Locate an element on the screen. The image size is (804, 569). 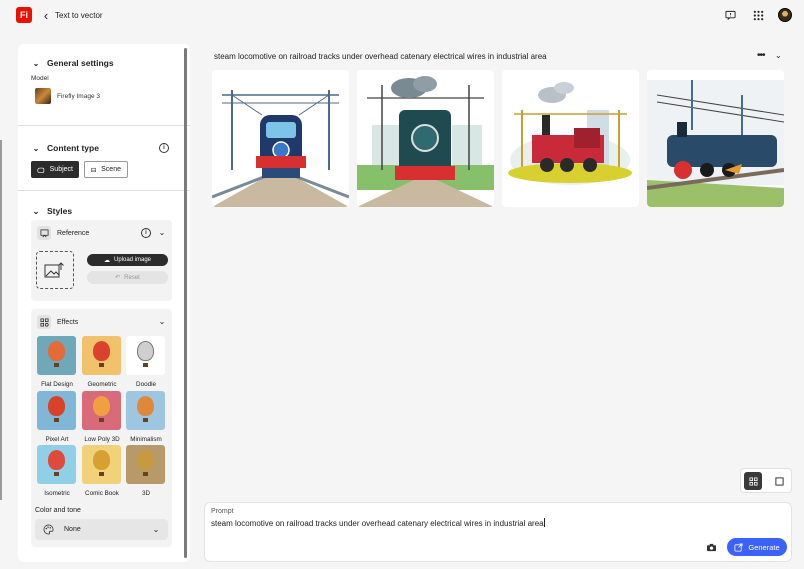
reference-card: Reference i ⌄ ☁ Upload image ↶ Reset is located at coordinates (101, 260).